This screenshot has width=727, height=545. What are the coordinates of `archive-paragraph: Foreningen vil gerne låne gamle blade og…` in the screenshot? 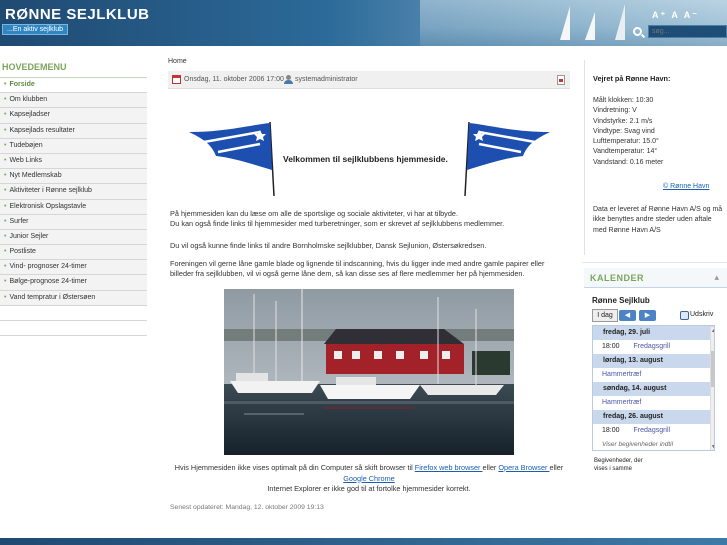 It's located at (370, 269).